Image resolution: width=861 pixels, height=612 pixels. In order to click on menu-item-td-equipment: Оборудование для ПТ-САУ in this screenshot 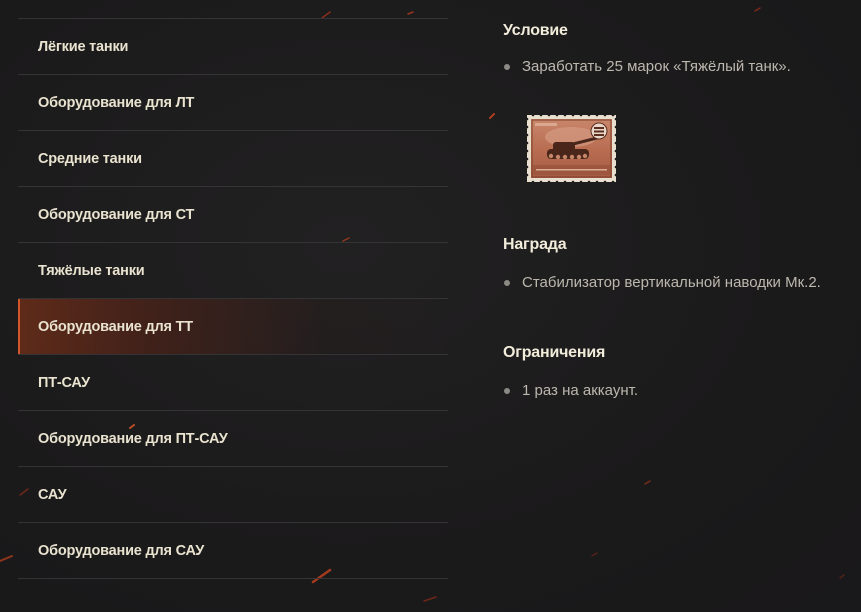, I will do `click(233, 439)`.